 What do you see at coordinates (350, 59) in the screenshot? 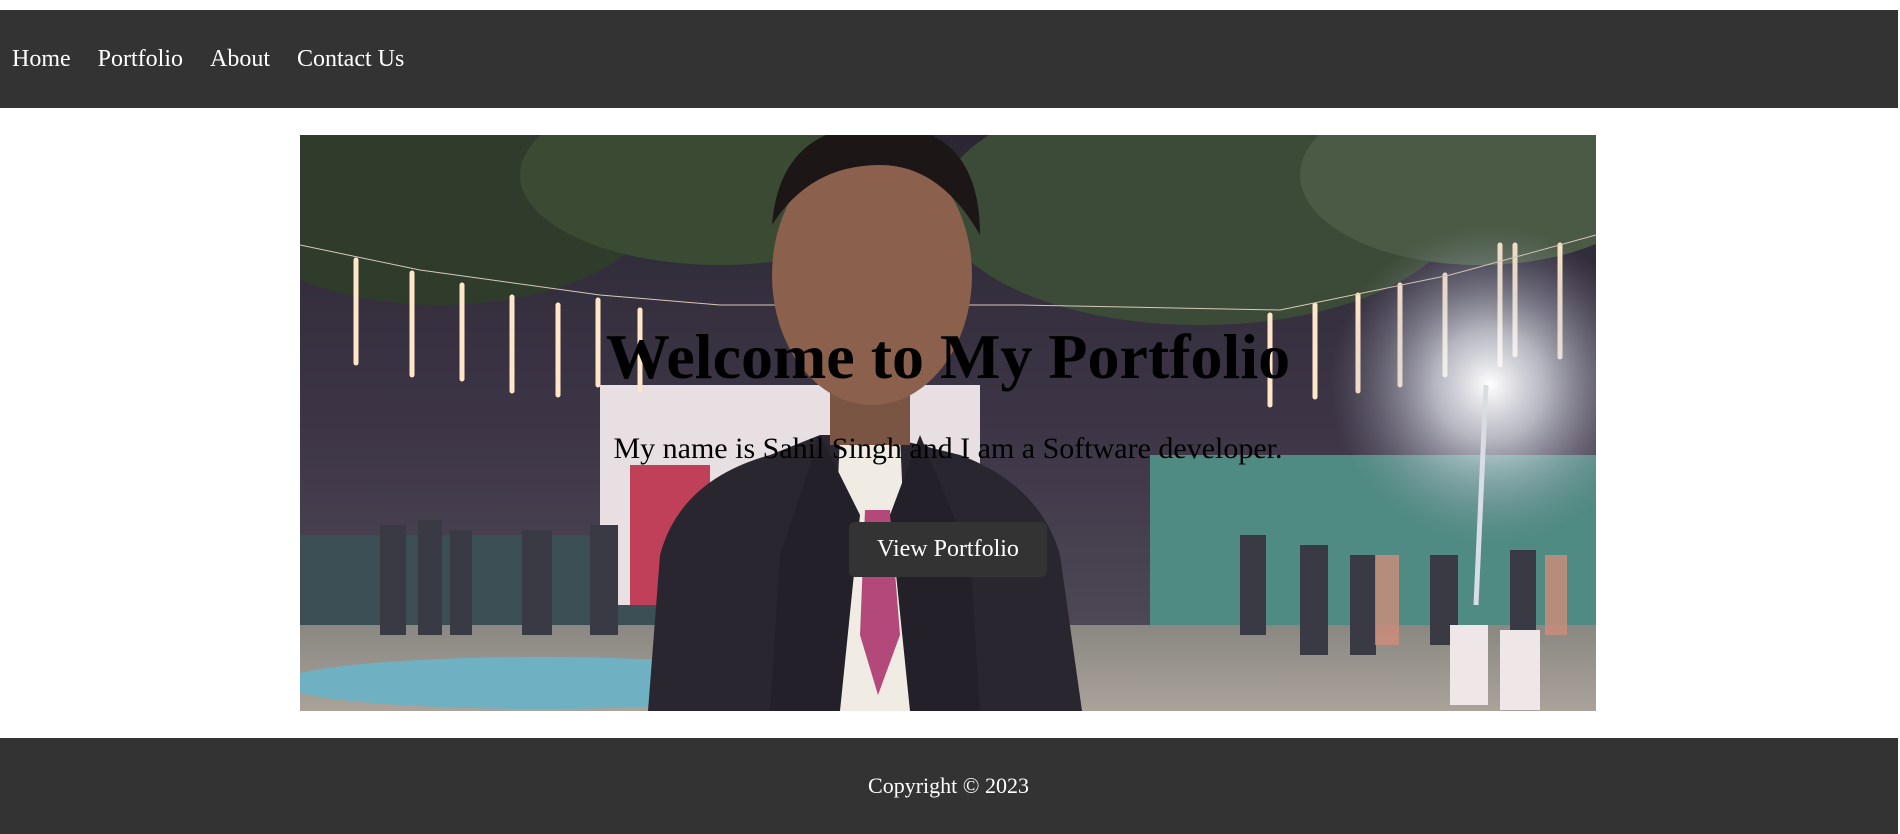
I see `nav-link-contact-us: Contact Us` at bounding box center [350, 59].